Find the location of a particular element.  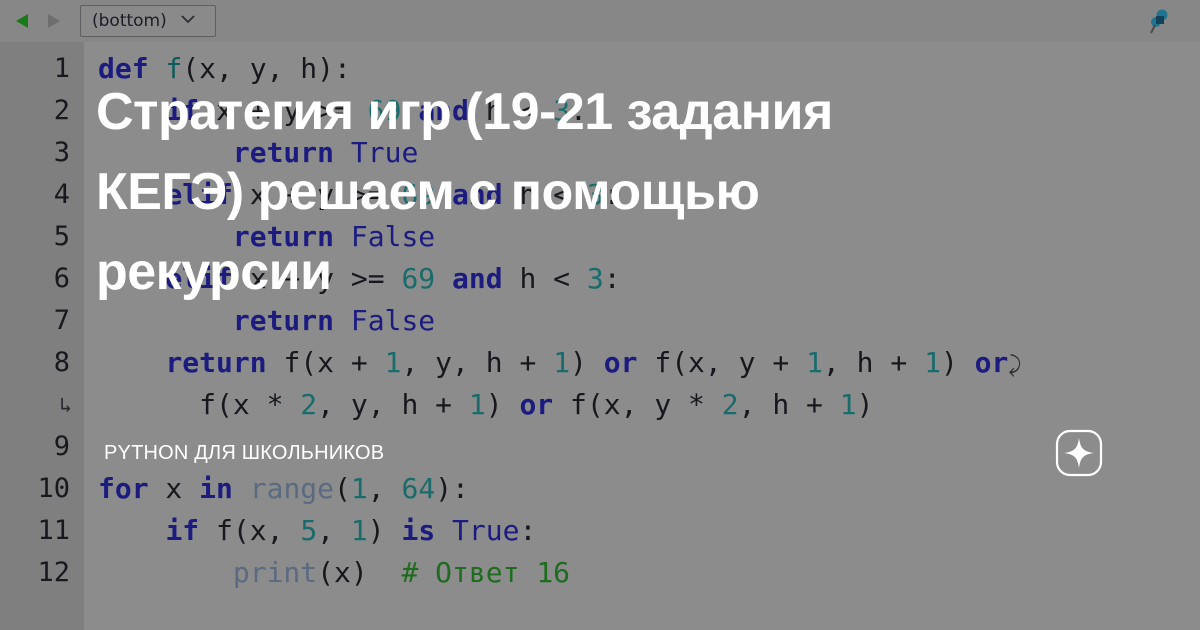

code-token: False is located at coordinates (393, 320).